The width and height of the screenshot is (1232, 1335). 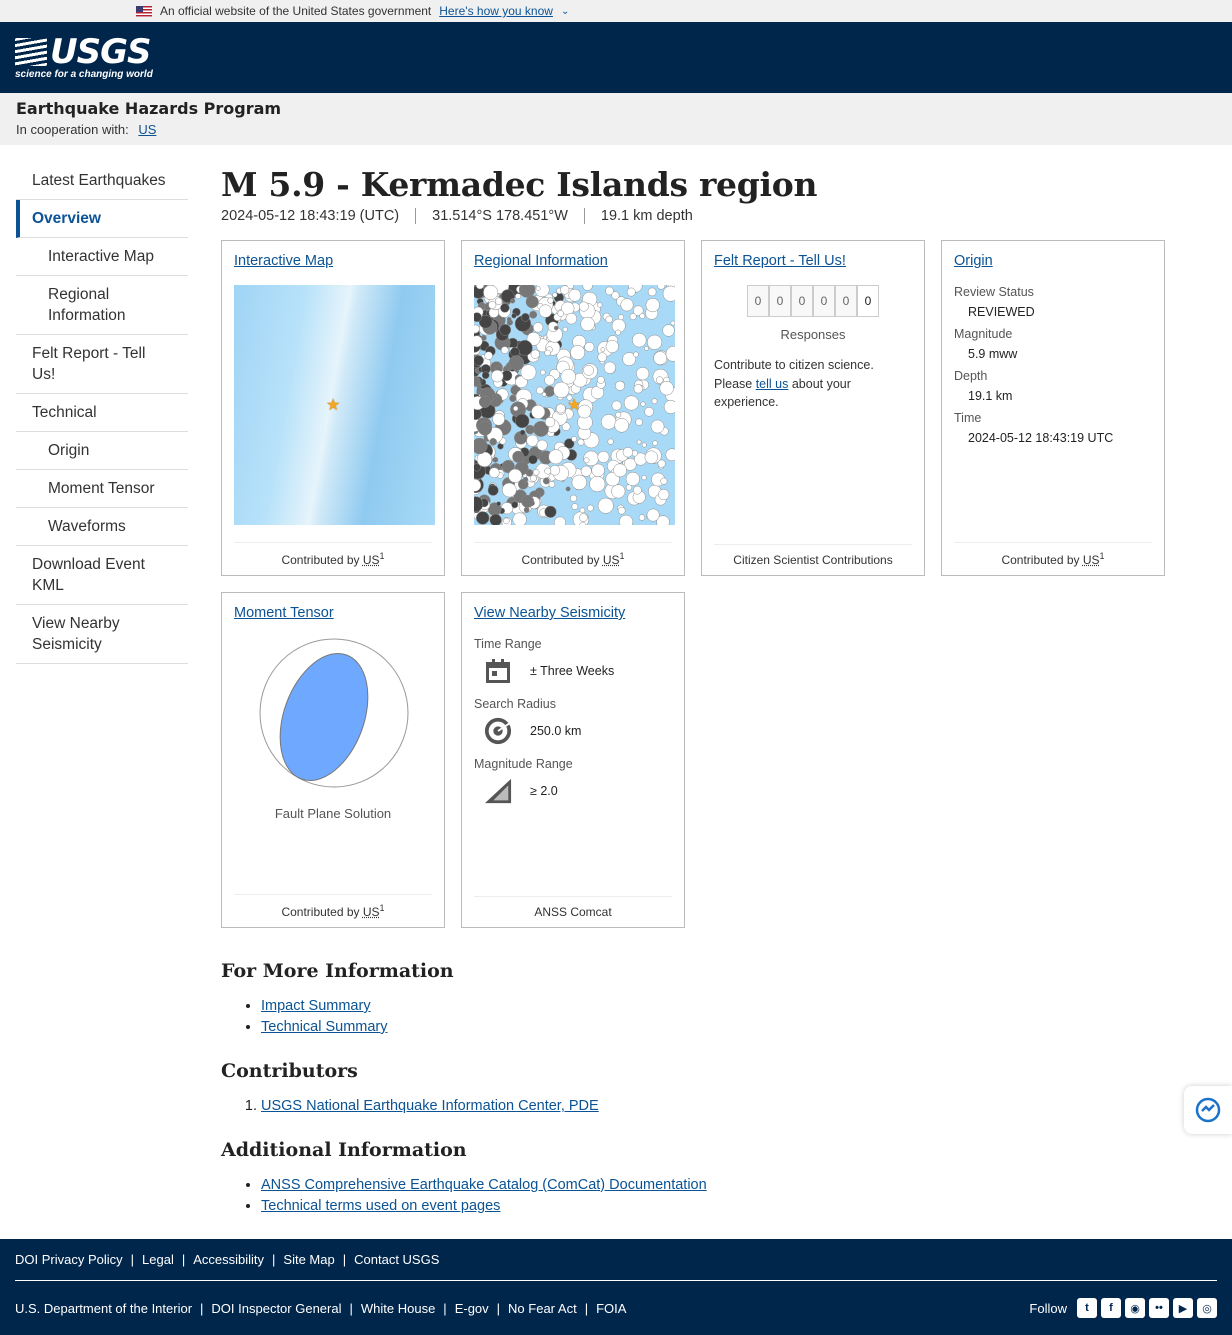 I want to click on technical-terms-link: Technical terms used on event pages, so click(x=380, y=1206).